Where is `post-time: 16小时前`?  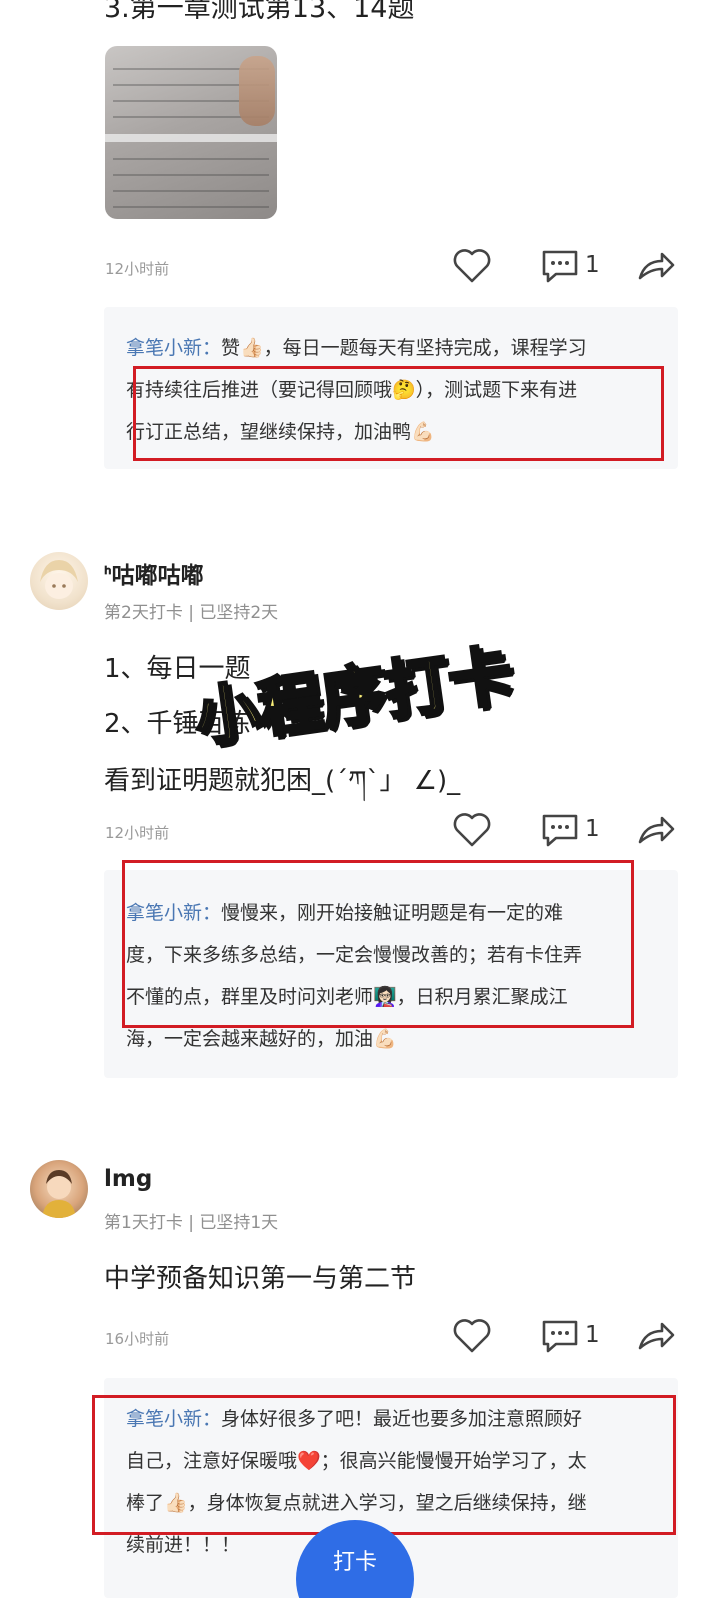 post-time: 16小时前 is located at coordinates (137, 1339).